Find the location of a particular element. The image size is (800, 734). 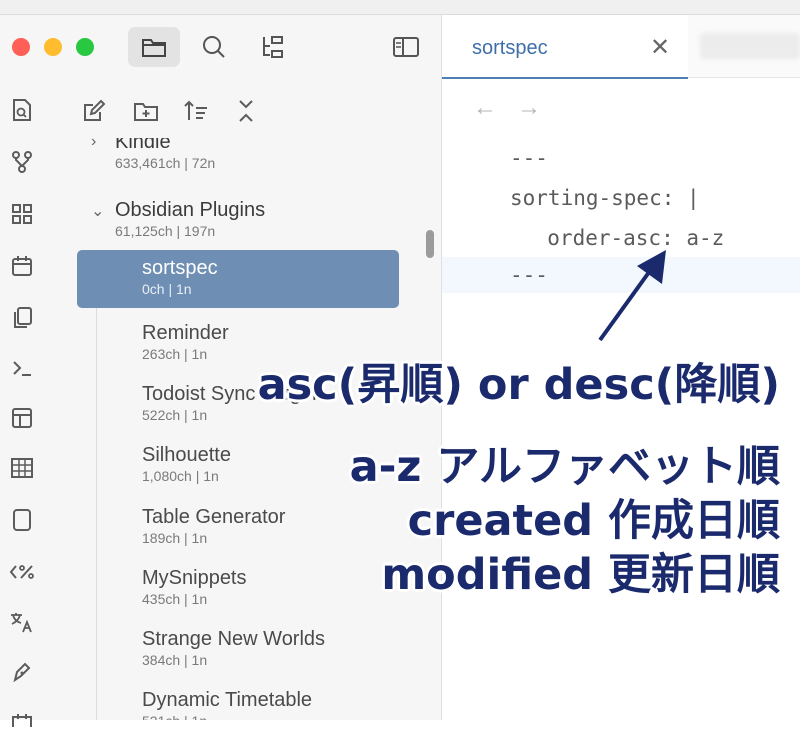

folder-kindle: › Kindle 633,461ch | 72n is located at coordinates (153, 155).